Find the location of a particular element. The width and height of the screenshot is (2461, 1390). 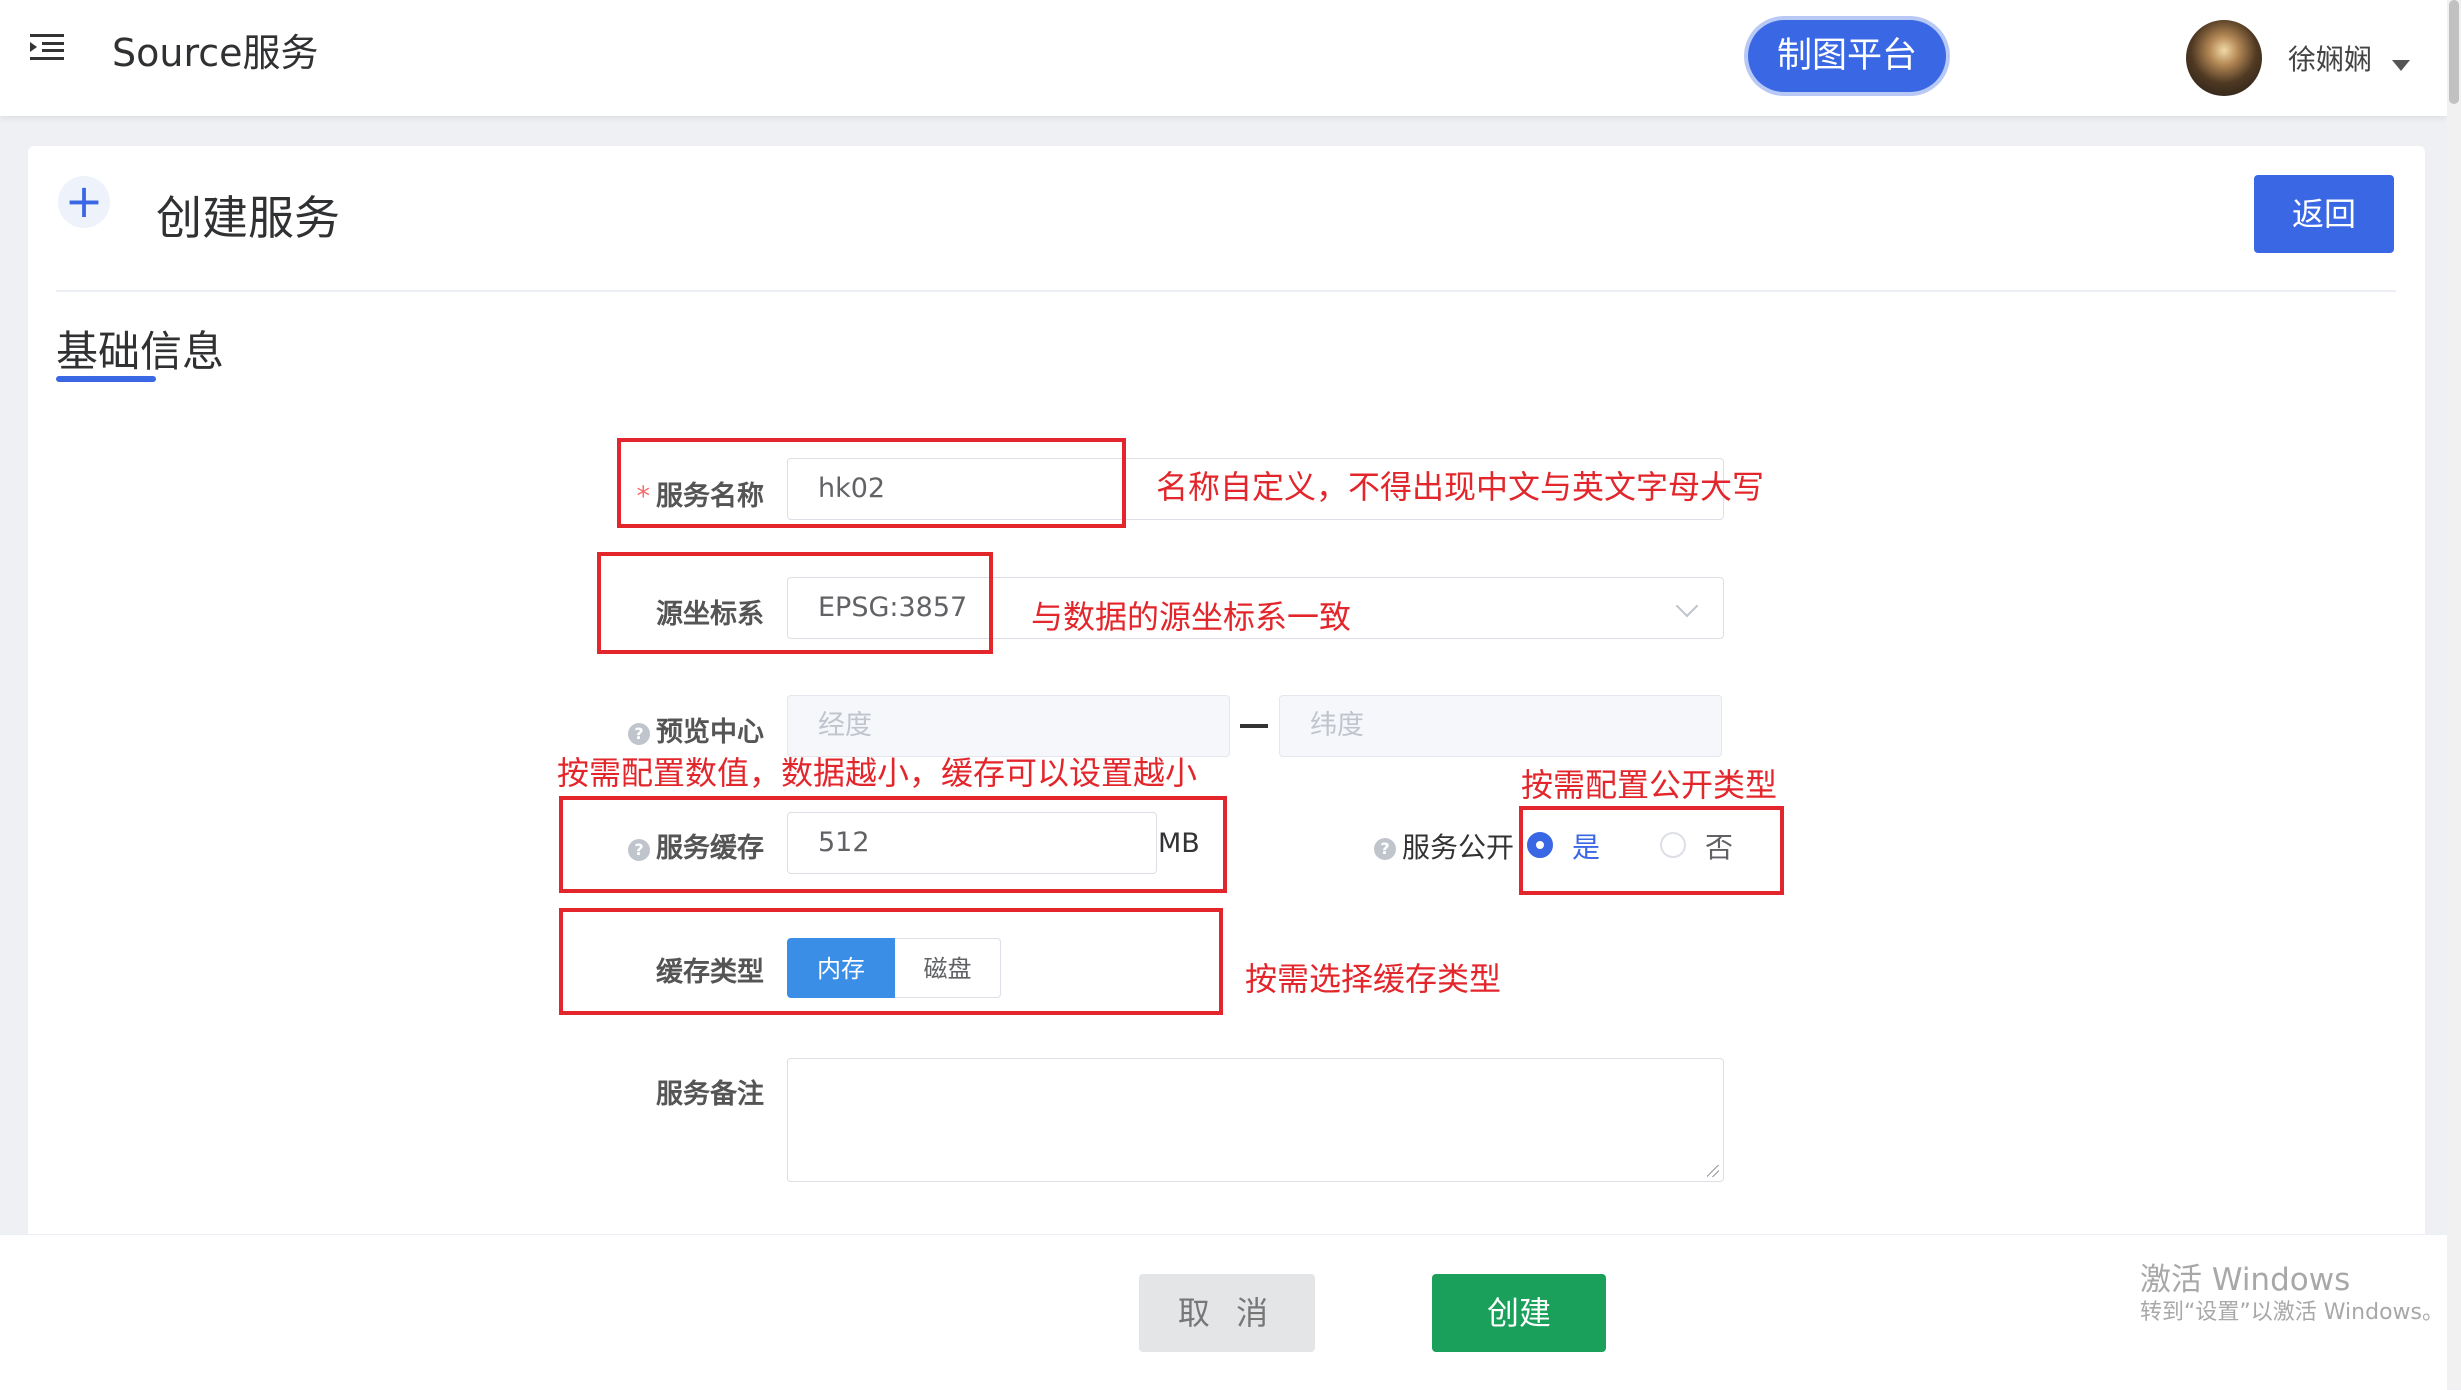

service-notes-textarea is located at coordinates (1255, 1120).